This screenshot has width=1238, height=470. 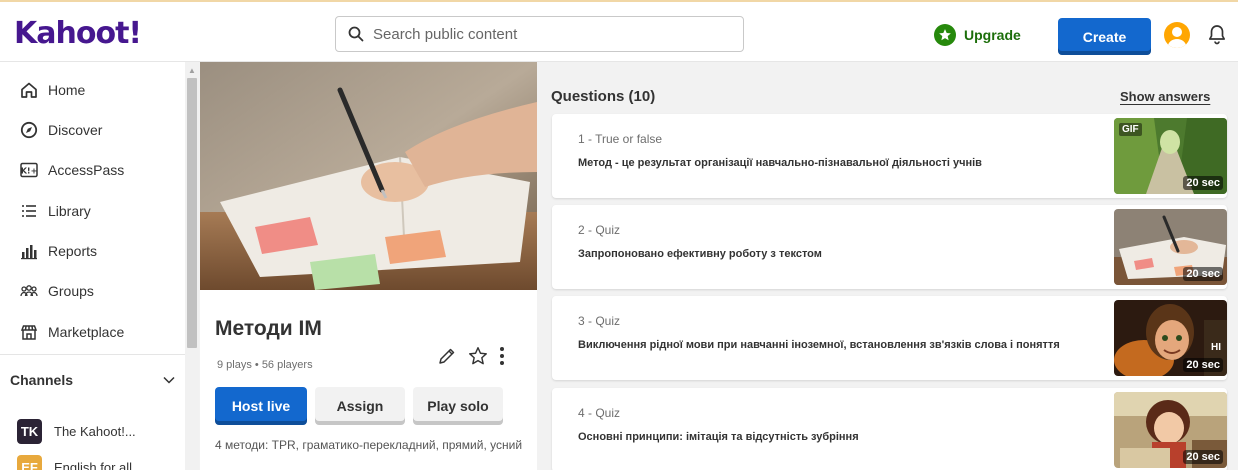 What do you see at coordinates (92, 354) in the screenshot?
I see `sidebar-divider` at bounding box center [92, 354].